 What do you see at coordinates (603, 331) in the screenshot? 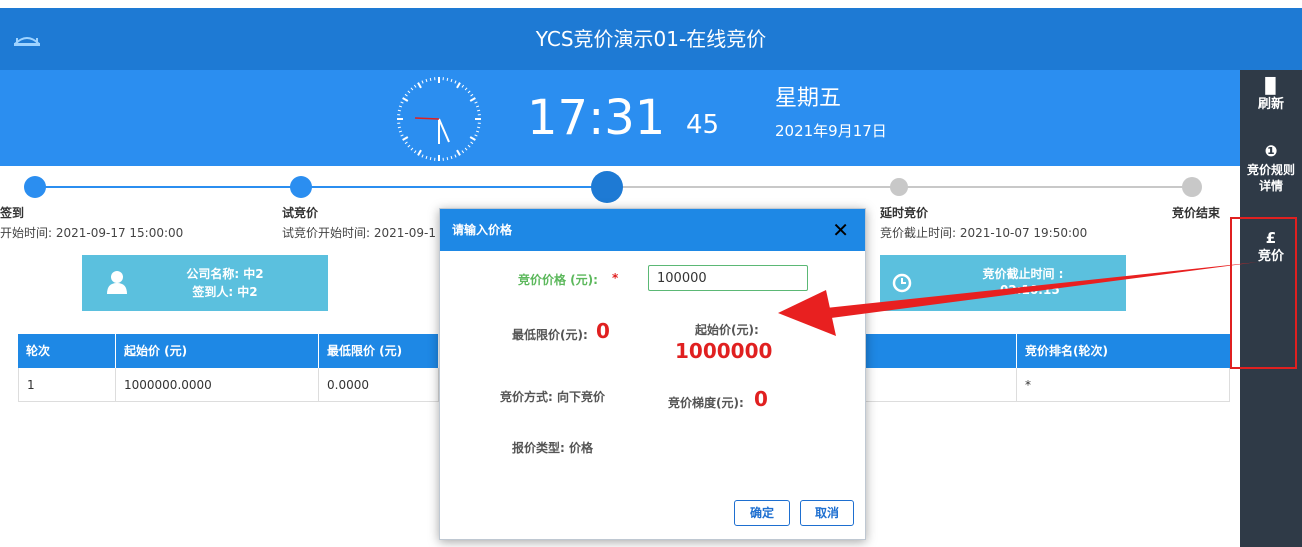
I see `min-price-value: 0` at bounding box center [603, 331].